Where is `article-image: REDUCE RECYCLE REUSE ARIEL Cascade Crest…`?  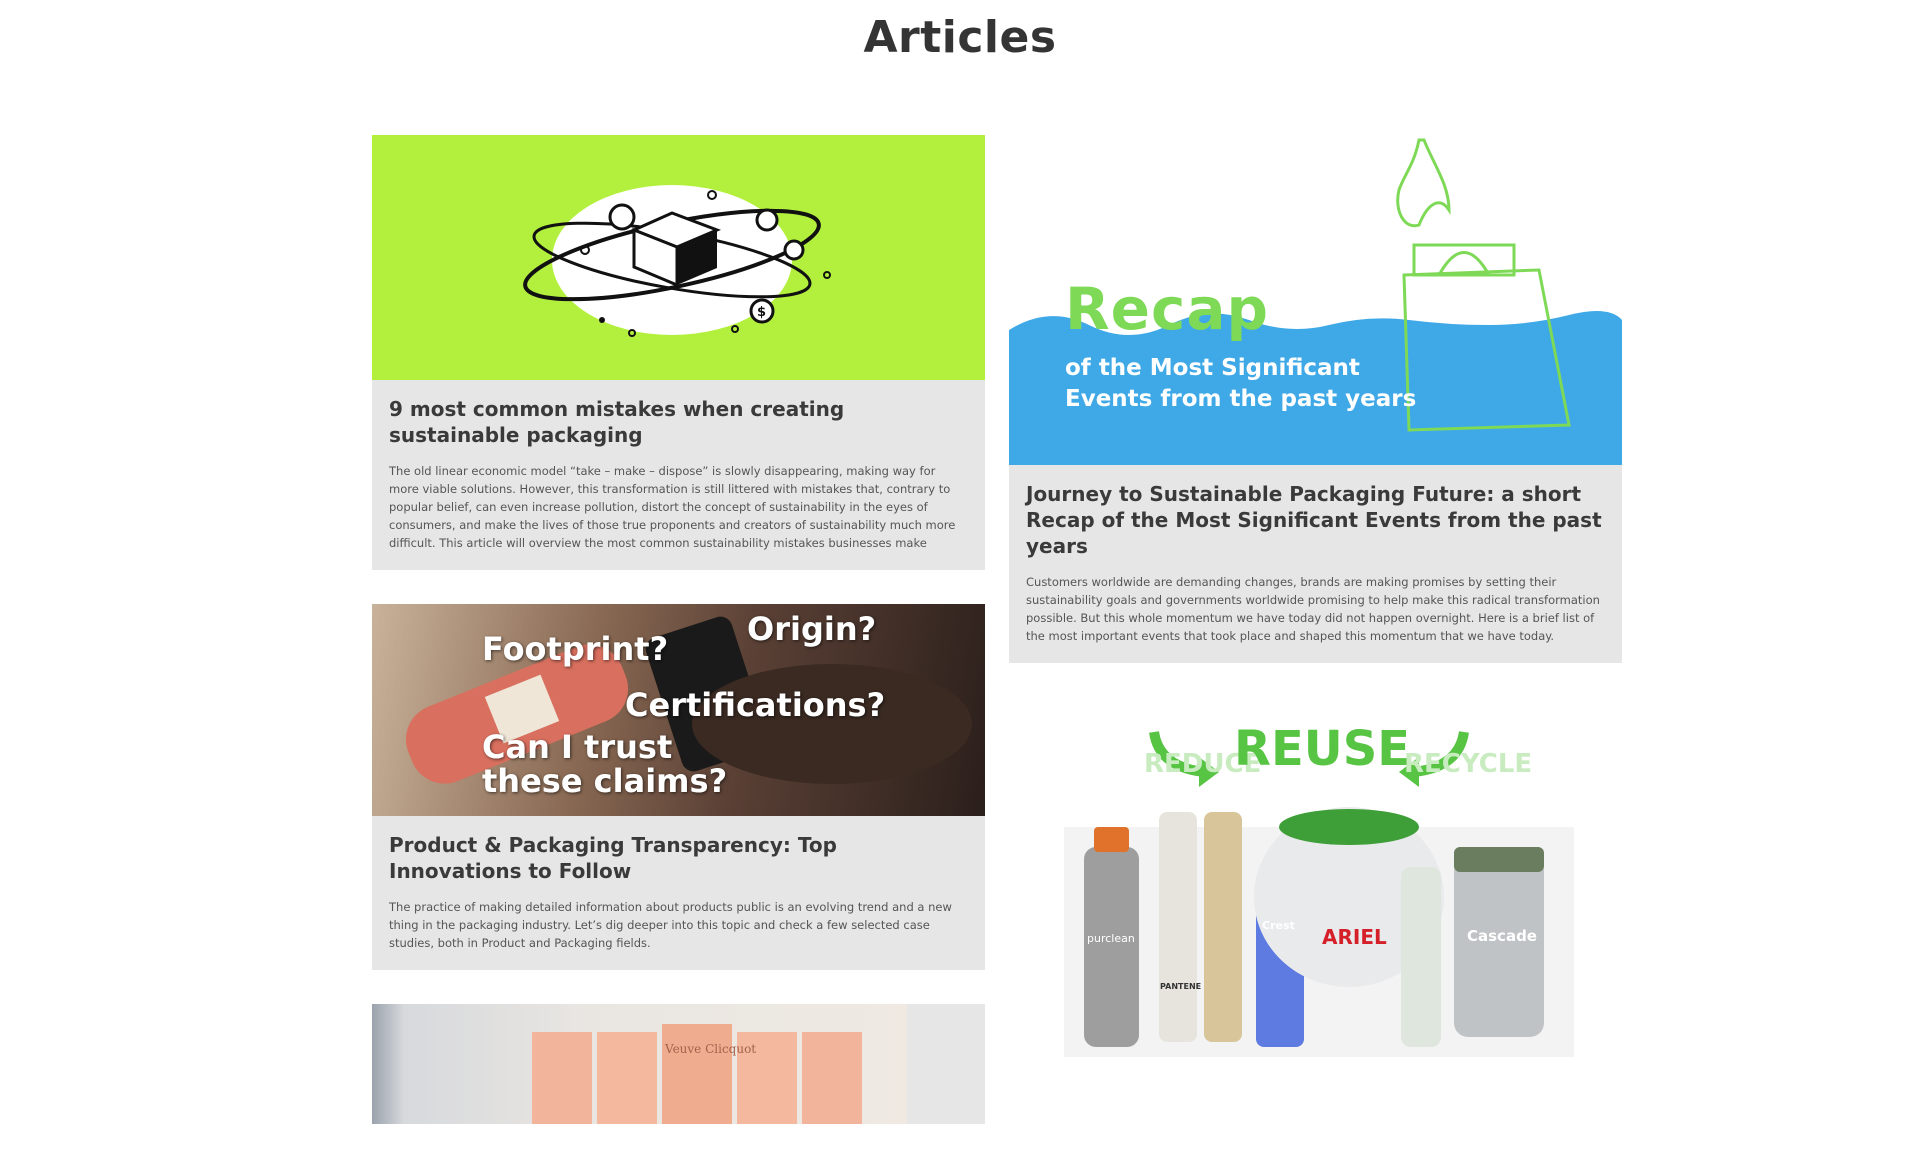 article-image: REDUCE RECYCLE REUSE ARIEL Cascade Crest… is located at coordinates (1315, 887).